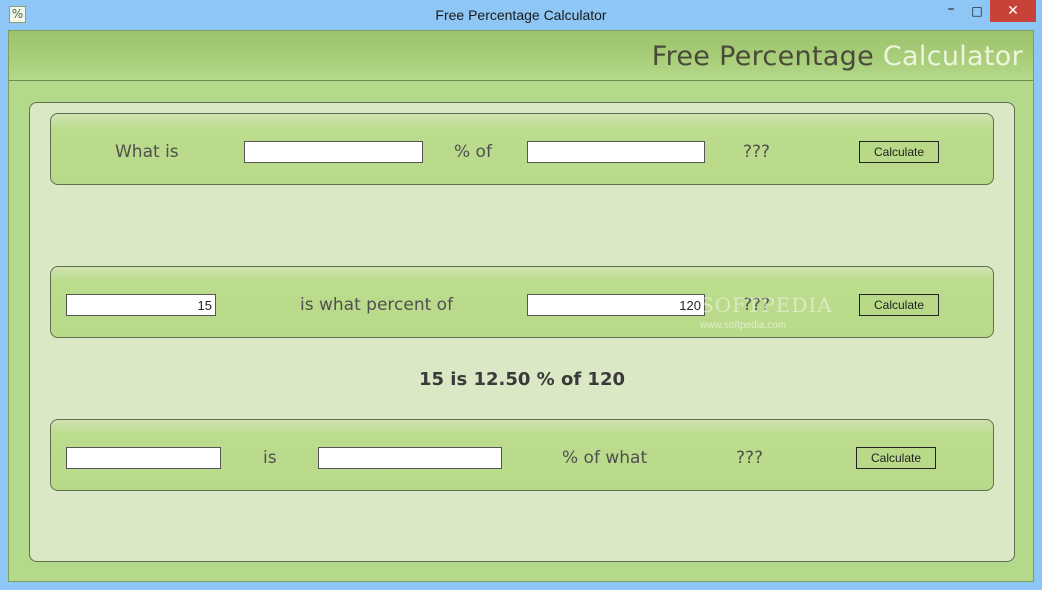  What do you see at coordinates (333, 152) in the screenshot?
I see `percent-input` at bounding box center [333, 152].